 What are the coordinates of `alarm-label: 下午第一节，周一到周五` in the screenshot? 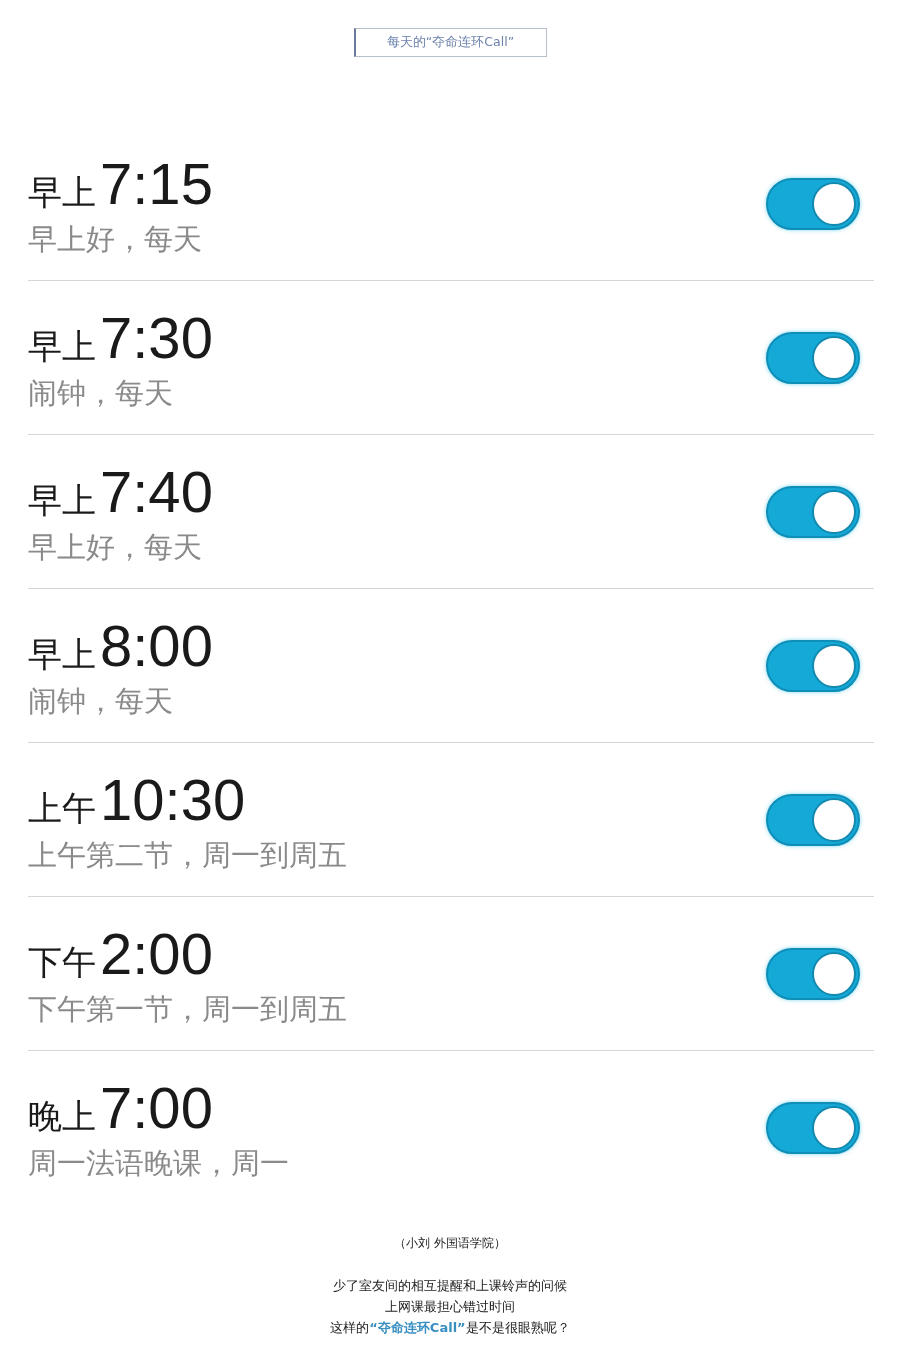 It's located at (187, 1009).